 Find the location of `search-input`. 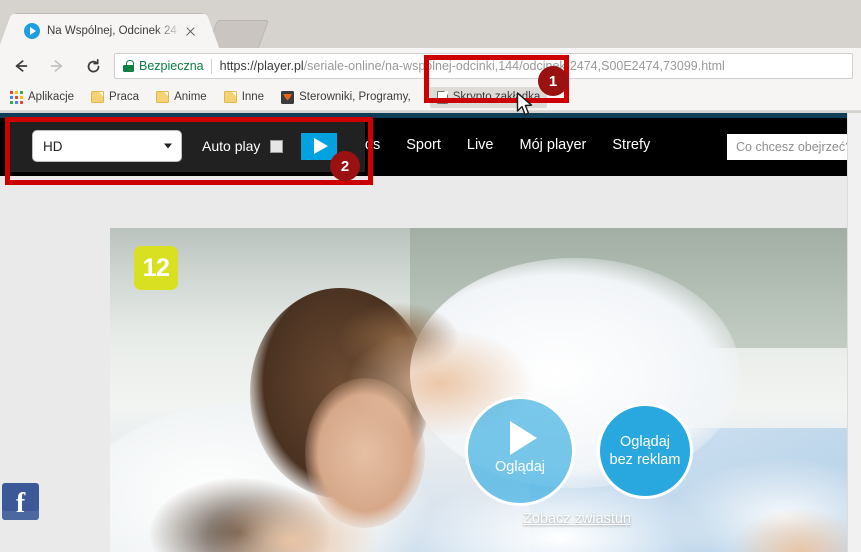

search-input is located at coordinates (794, 147).